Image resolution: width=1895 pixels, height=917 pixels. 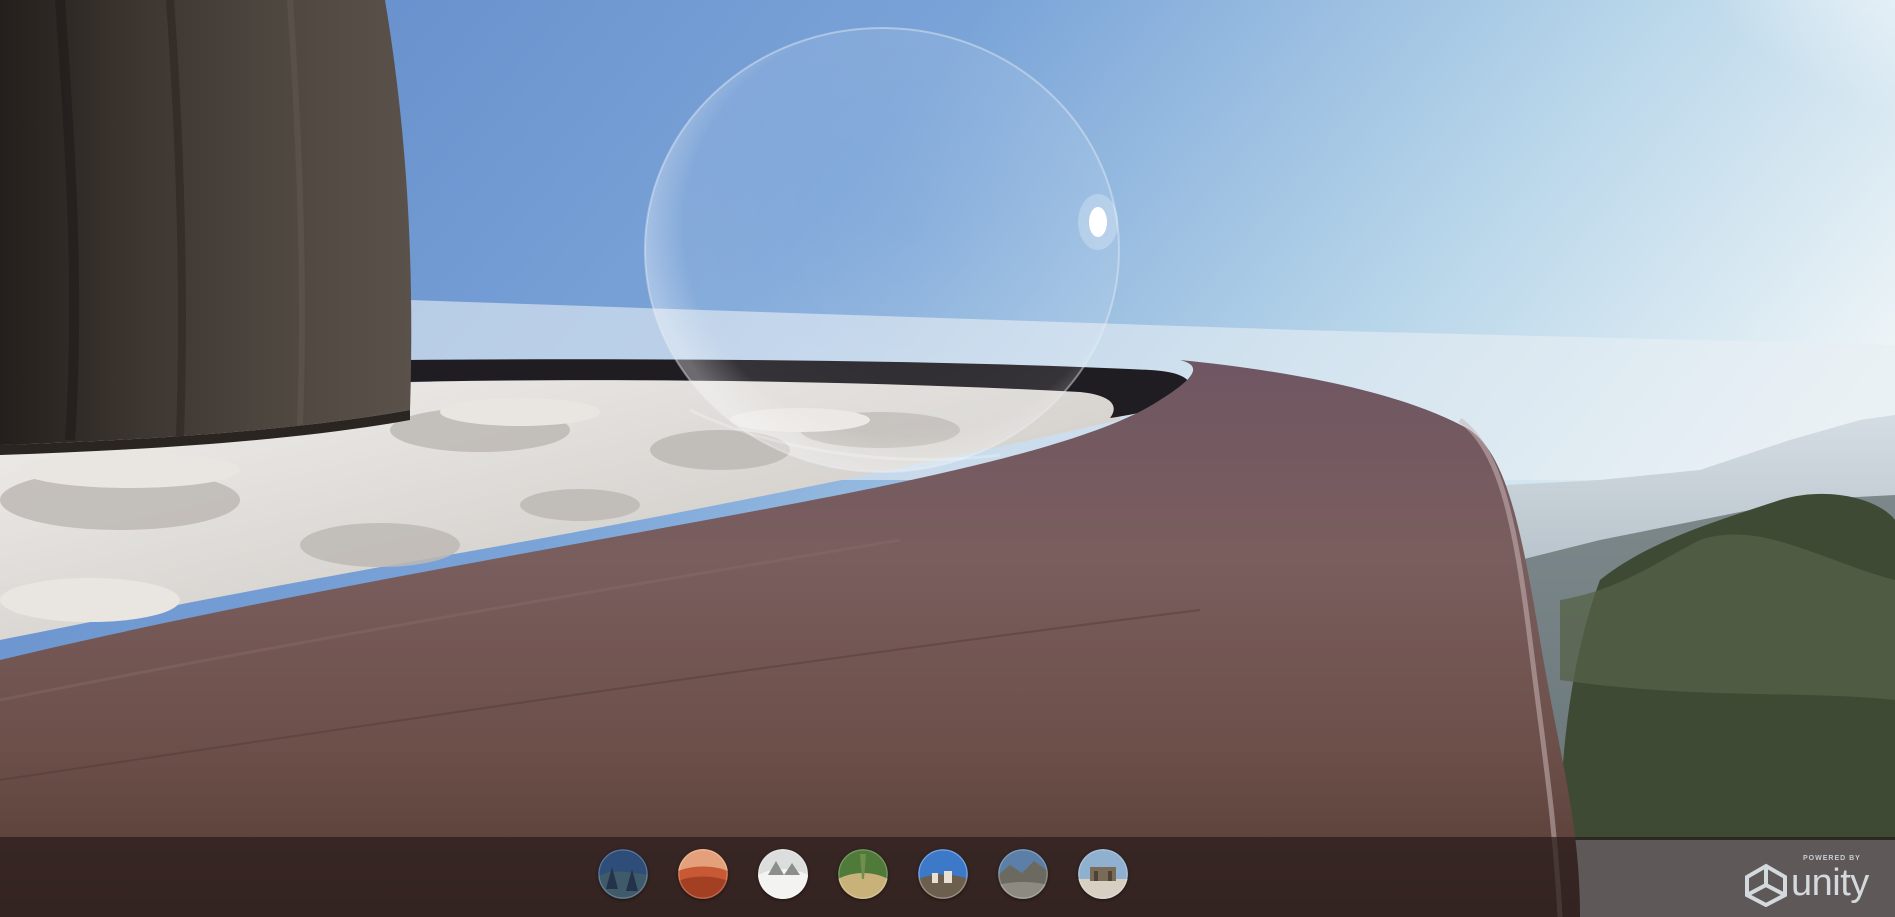 I want to click on hdri-snow-button, so click(x=783, y=874).